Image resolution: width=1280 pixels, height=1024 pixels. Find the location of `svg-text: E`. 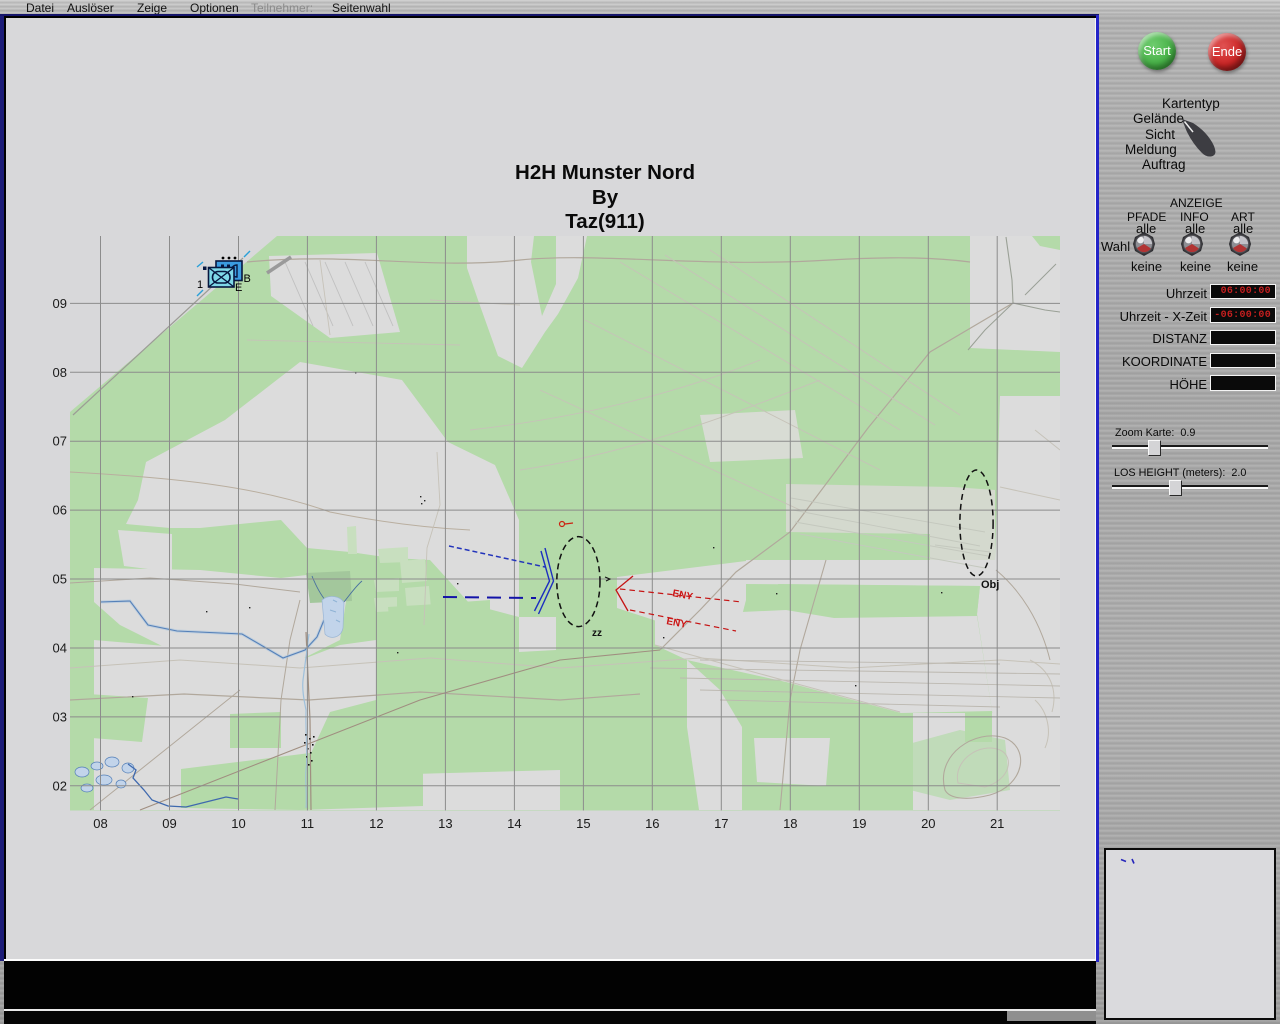

svg-text: E is located at coordinates (238, 288).